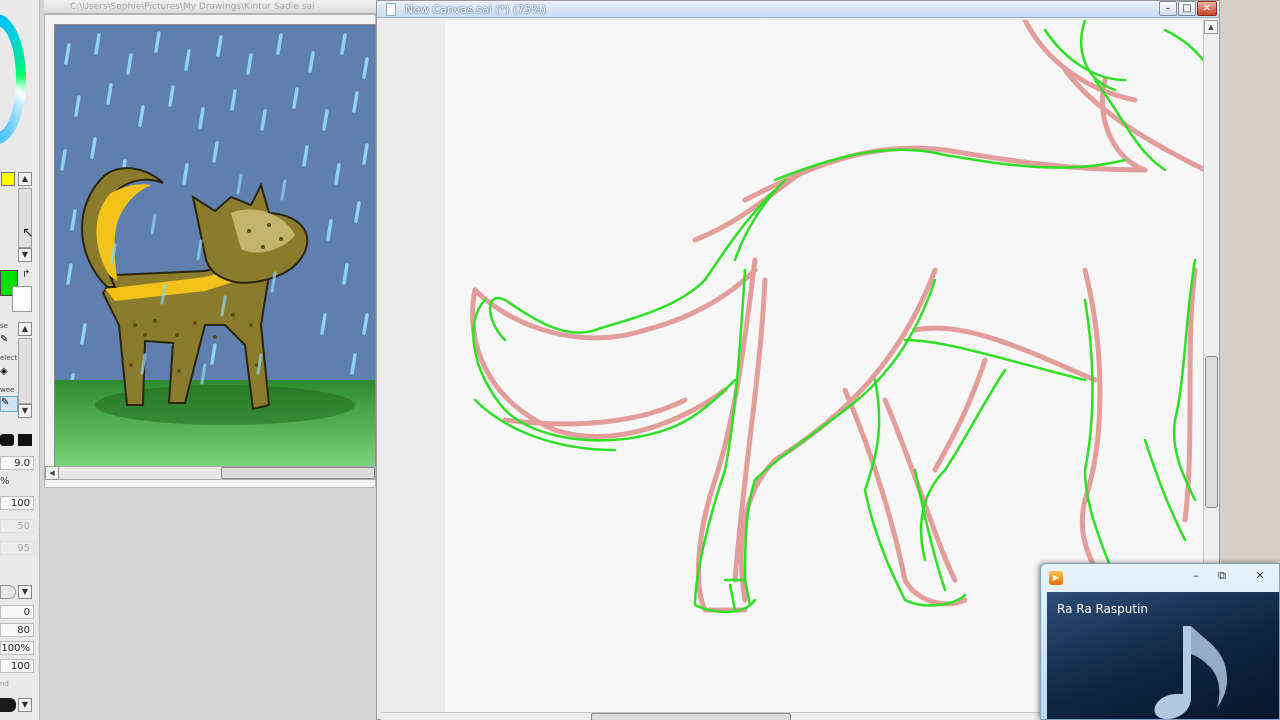  What do you see at coordinates (26, 274) in the screenshot?
I see `swap-colors-icon: ↱` at bounding box center [26, 274].